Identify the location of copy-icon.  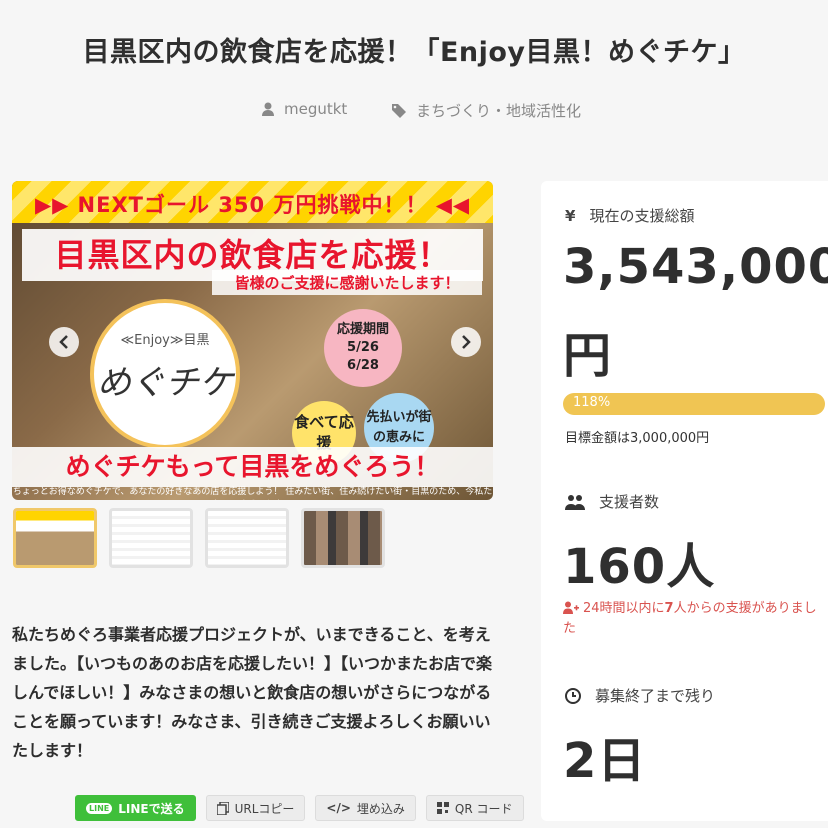
(222, 808).